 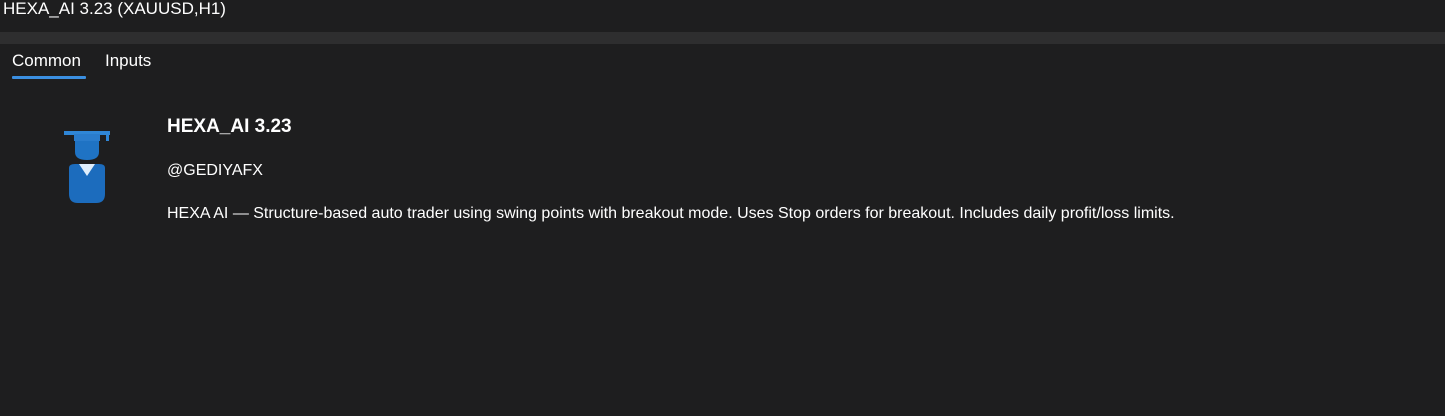 I want to click on expert-author: @GEDIYAFX, so click(x=215, y=170).